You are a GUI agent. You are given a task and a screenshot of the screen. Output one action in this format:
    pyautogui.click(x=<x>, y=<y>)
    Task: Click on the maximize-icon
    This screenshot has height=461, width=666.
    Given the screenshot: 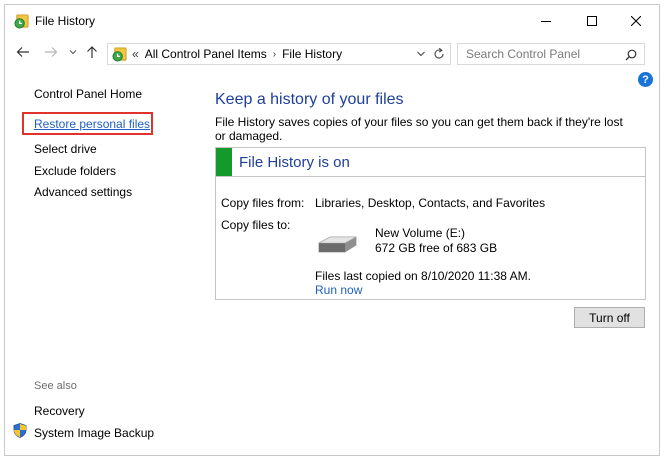 What is the action you would take?
    pyautogui.click(x=592, y=21)
    